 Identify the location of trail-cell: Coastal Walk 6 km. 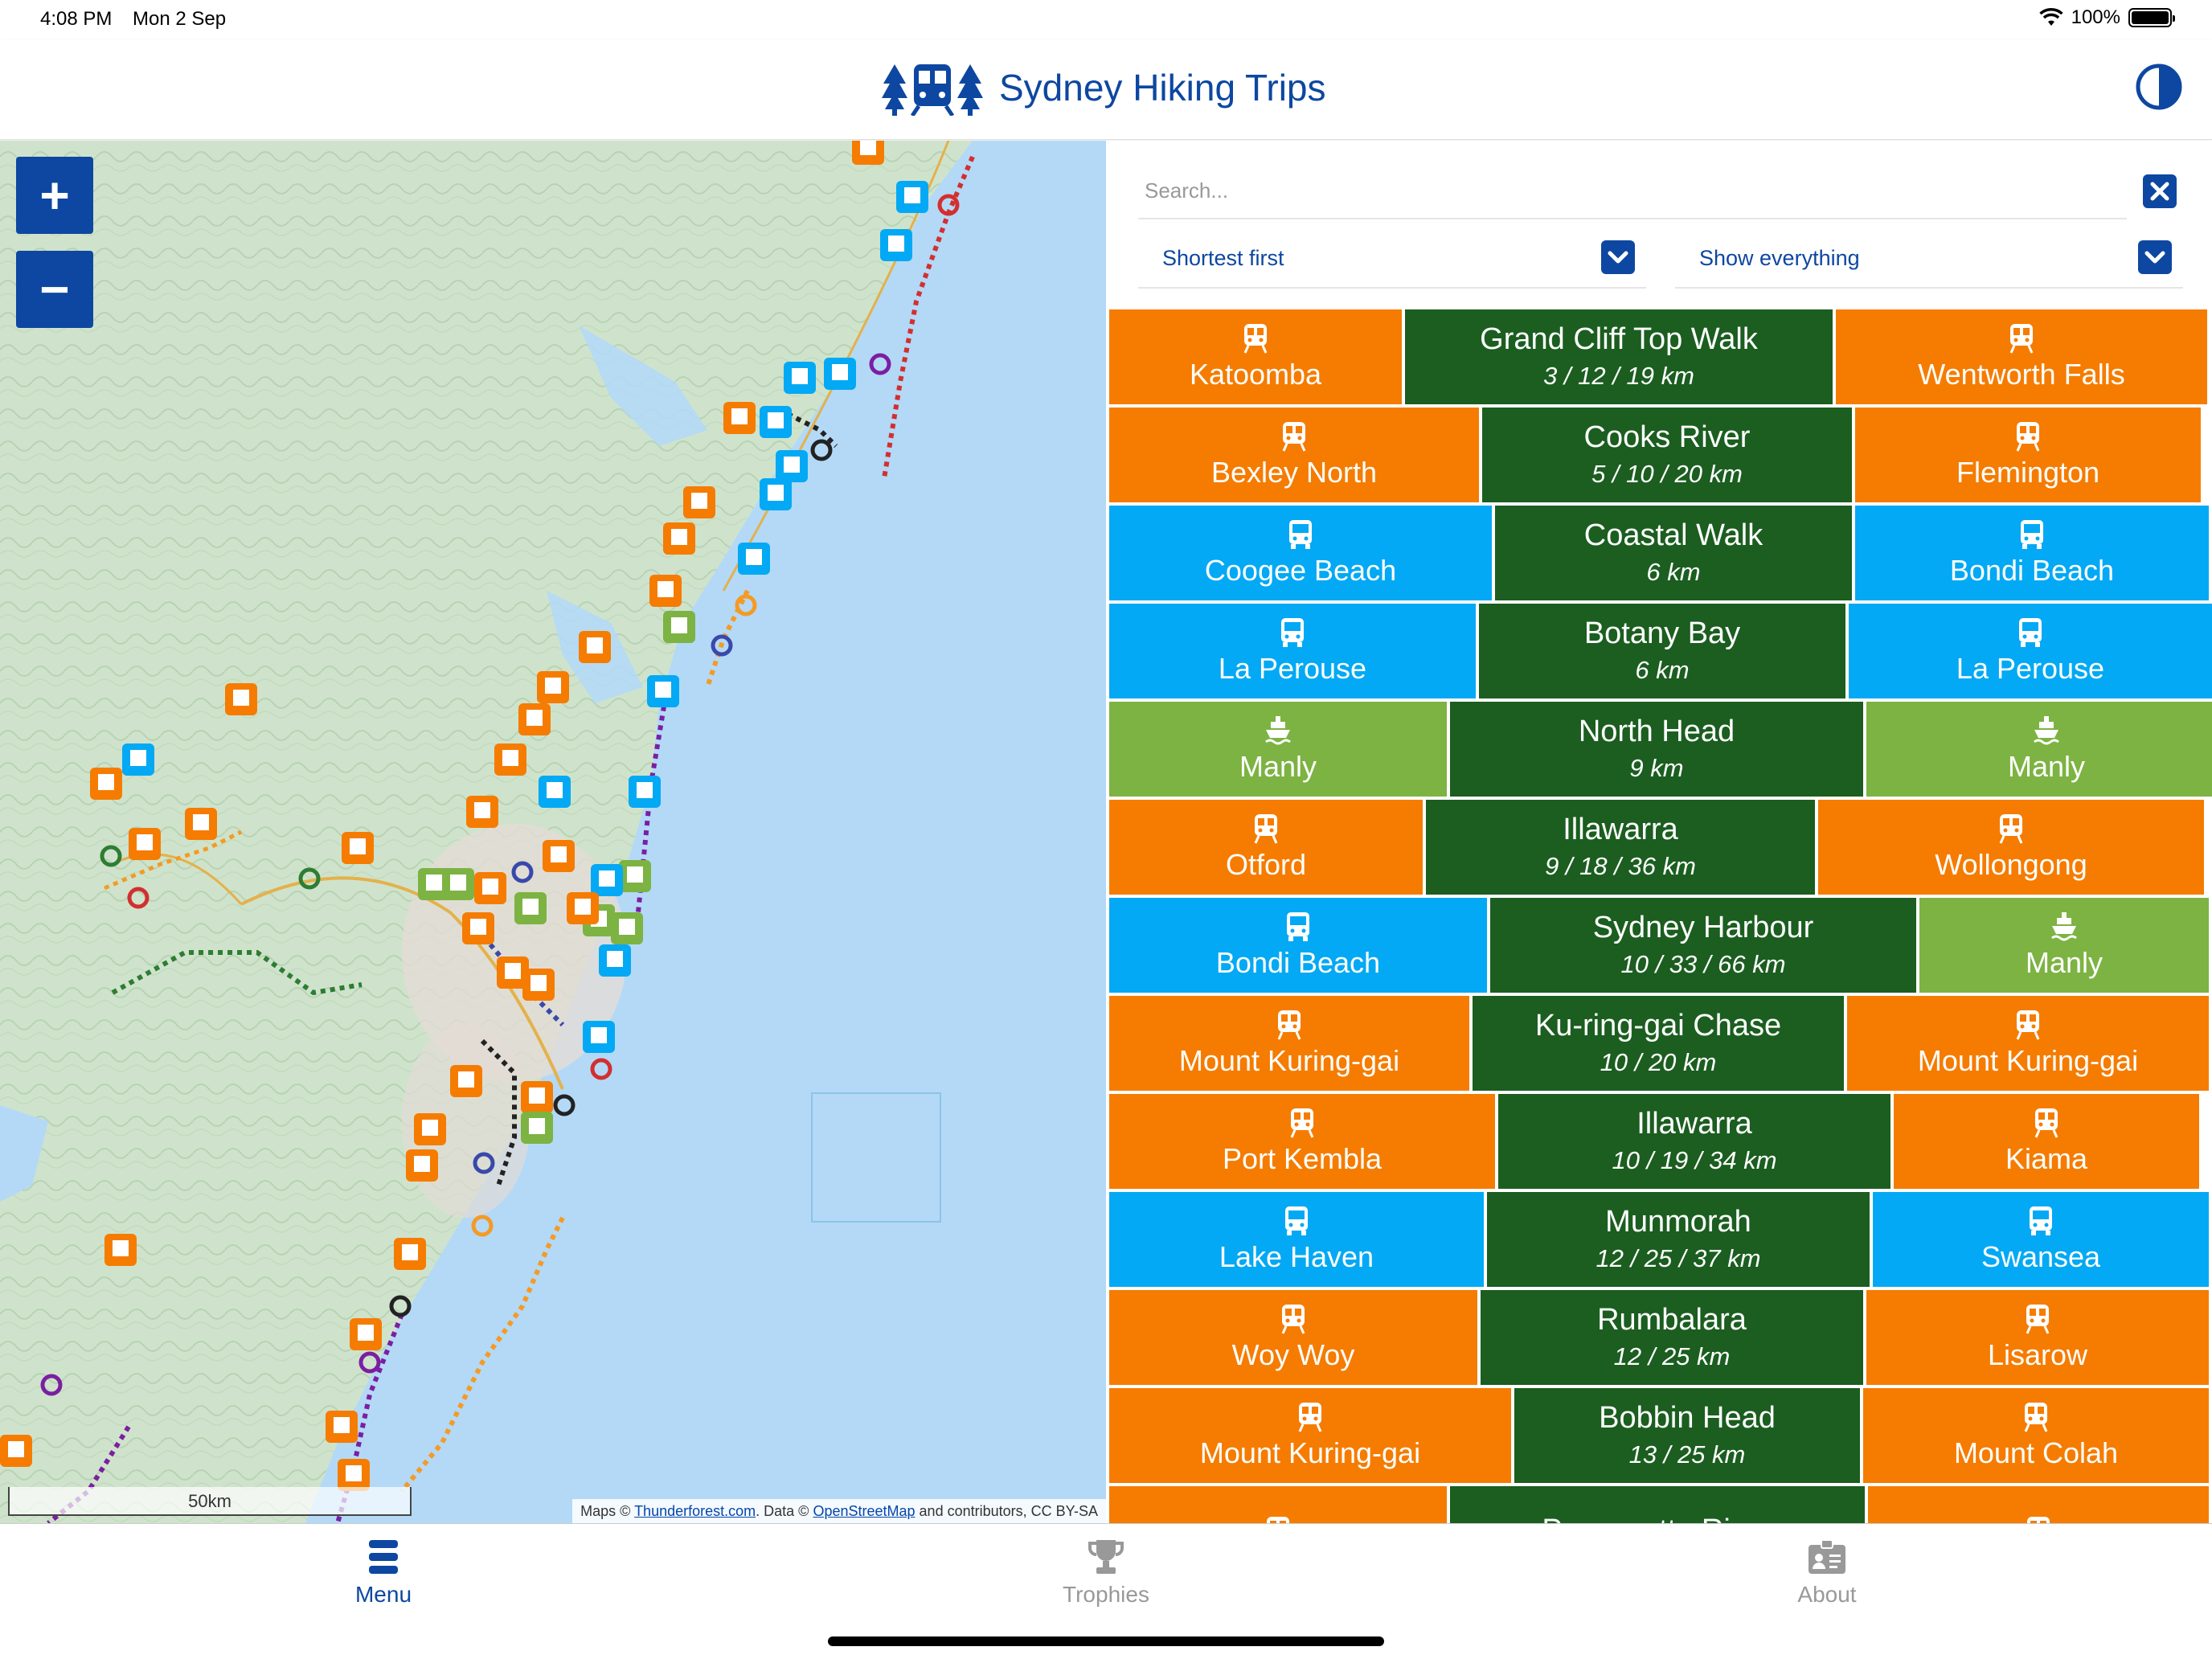
(1673, 553).